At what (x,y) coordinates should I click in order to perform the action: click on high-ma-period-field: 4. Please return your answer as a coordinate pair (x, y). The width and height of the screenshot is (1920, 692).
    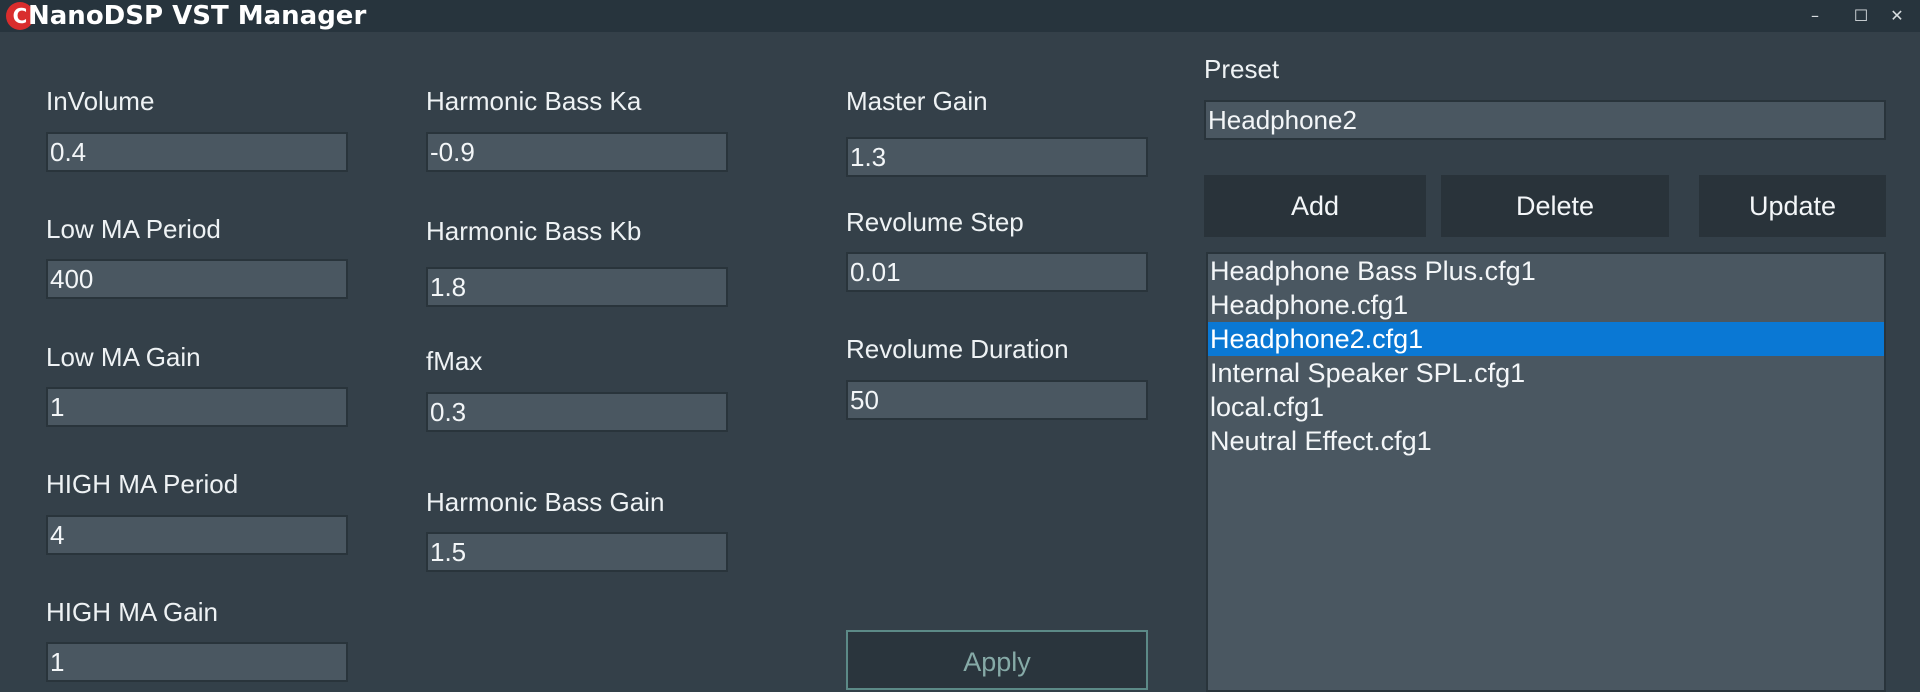
    Looking at the image, I should click on (197, 535).